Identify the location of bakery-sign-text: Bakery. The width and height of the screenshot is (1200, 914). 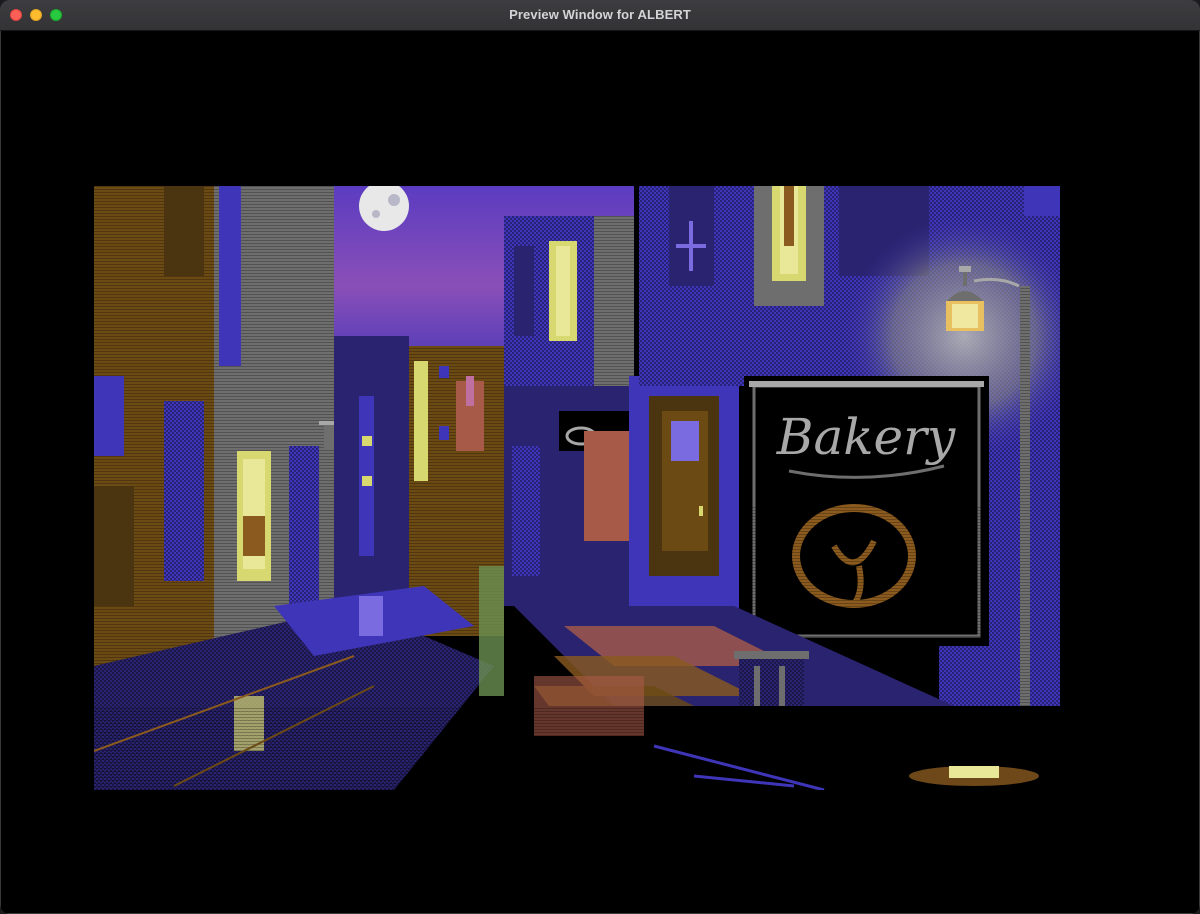
(866, 437).